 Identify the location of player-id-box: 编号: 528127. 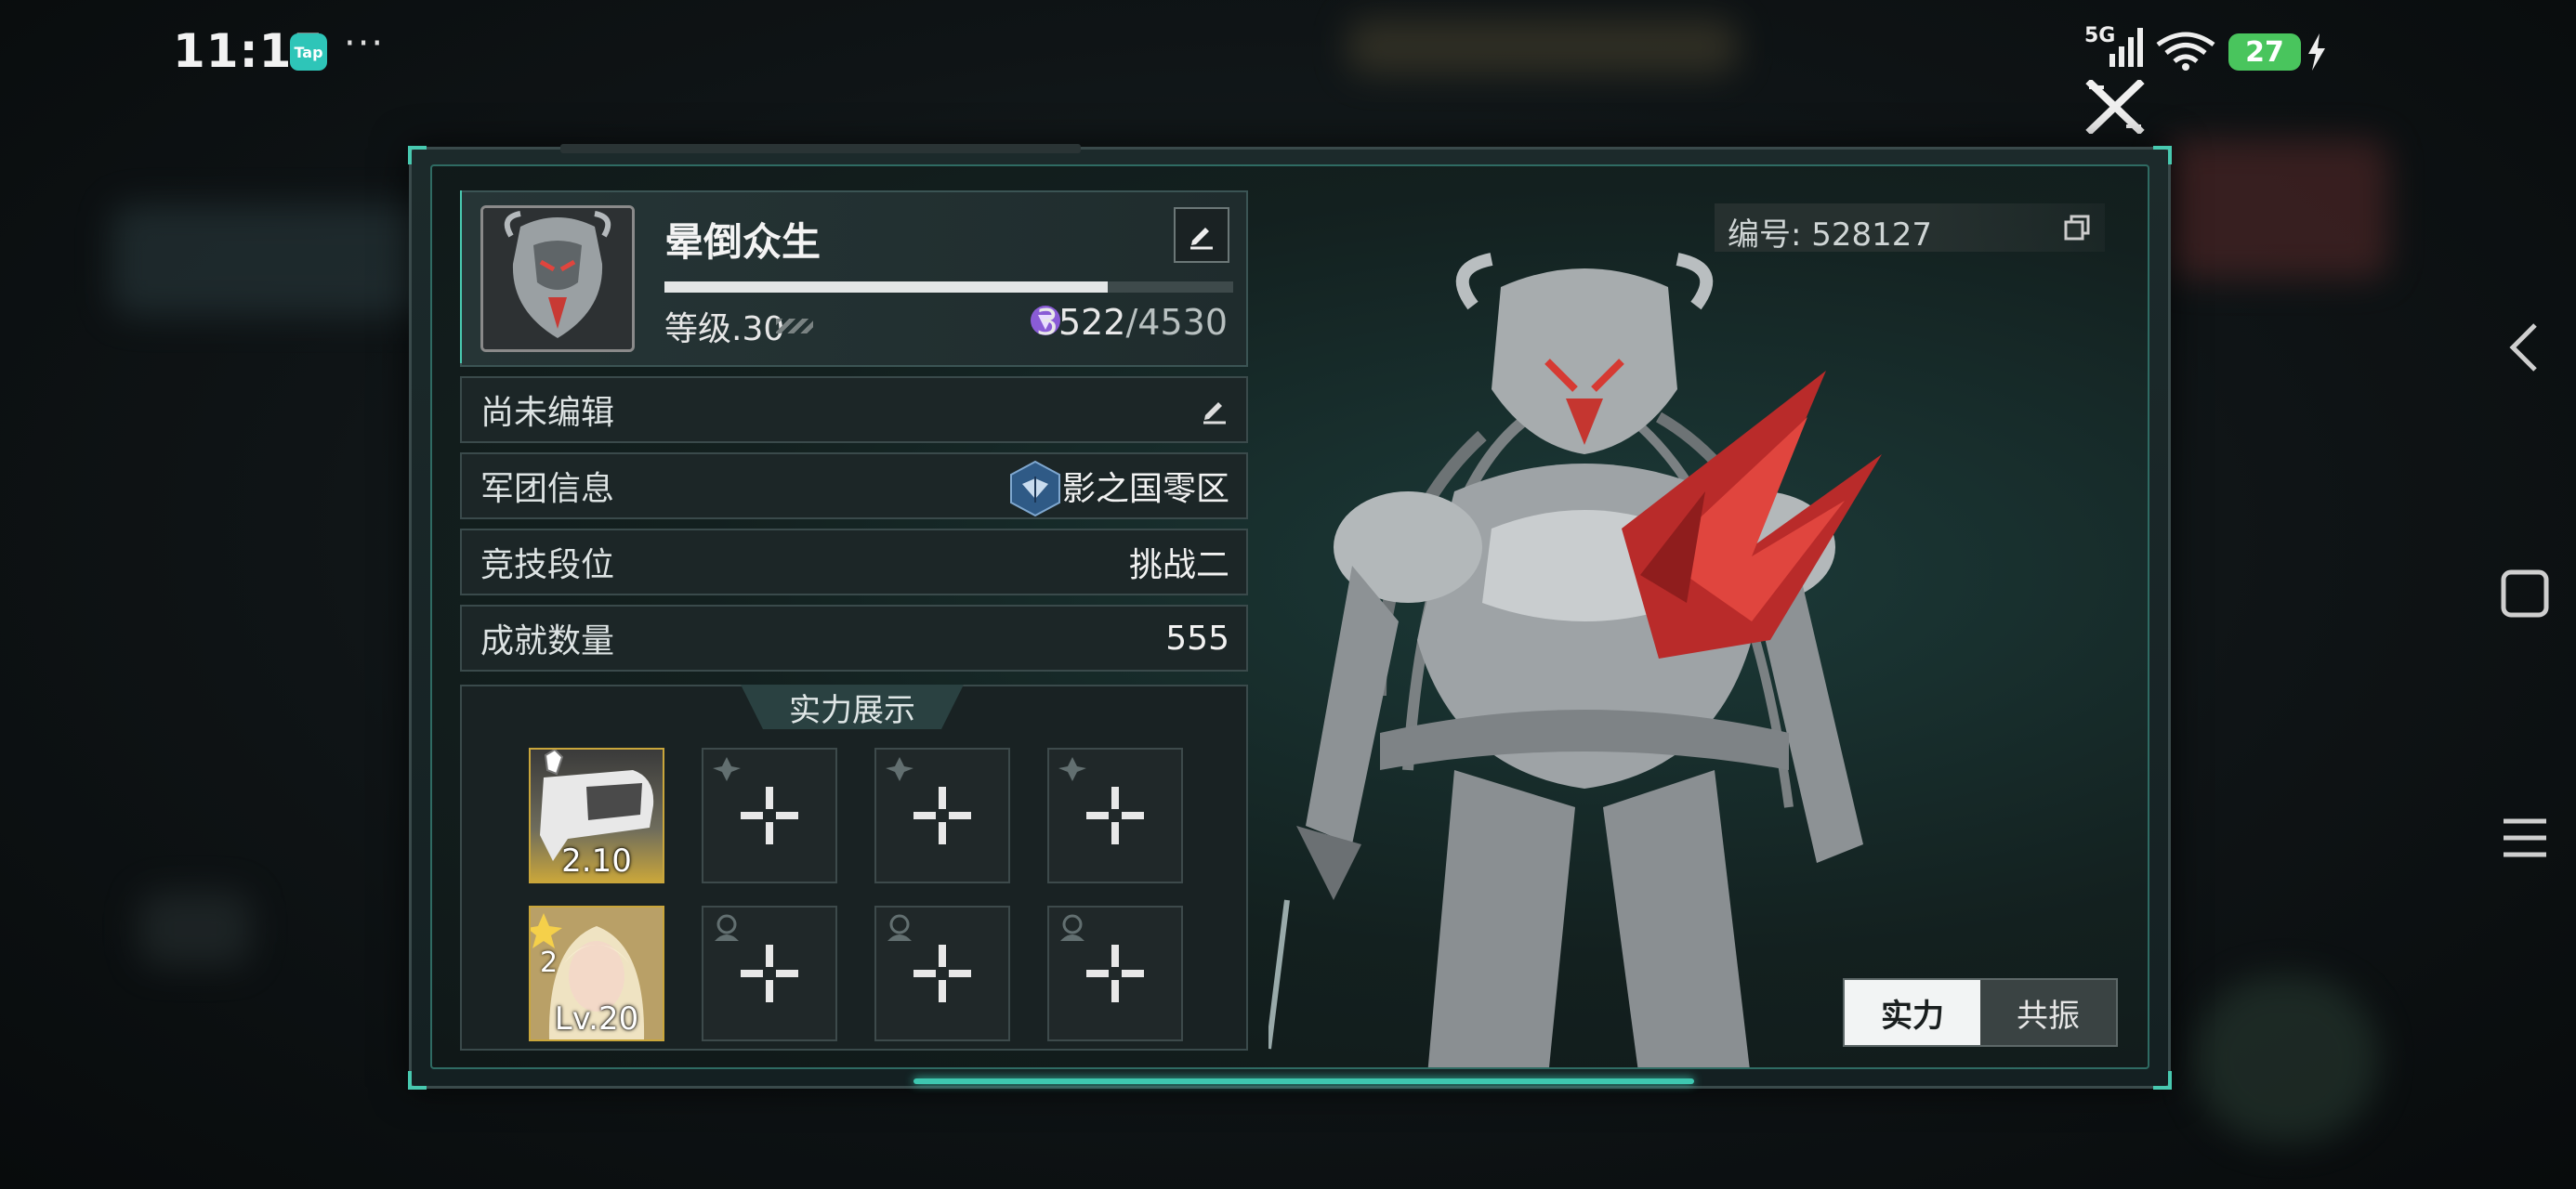
(1910, 228).